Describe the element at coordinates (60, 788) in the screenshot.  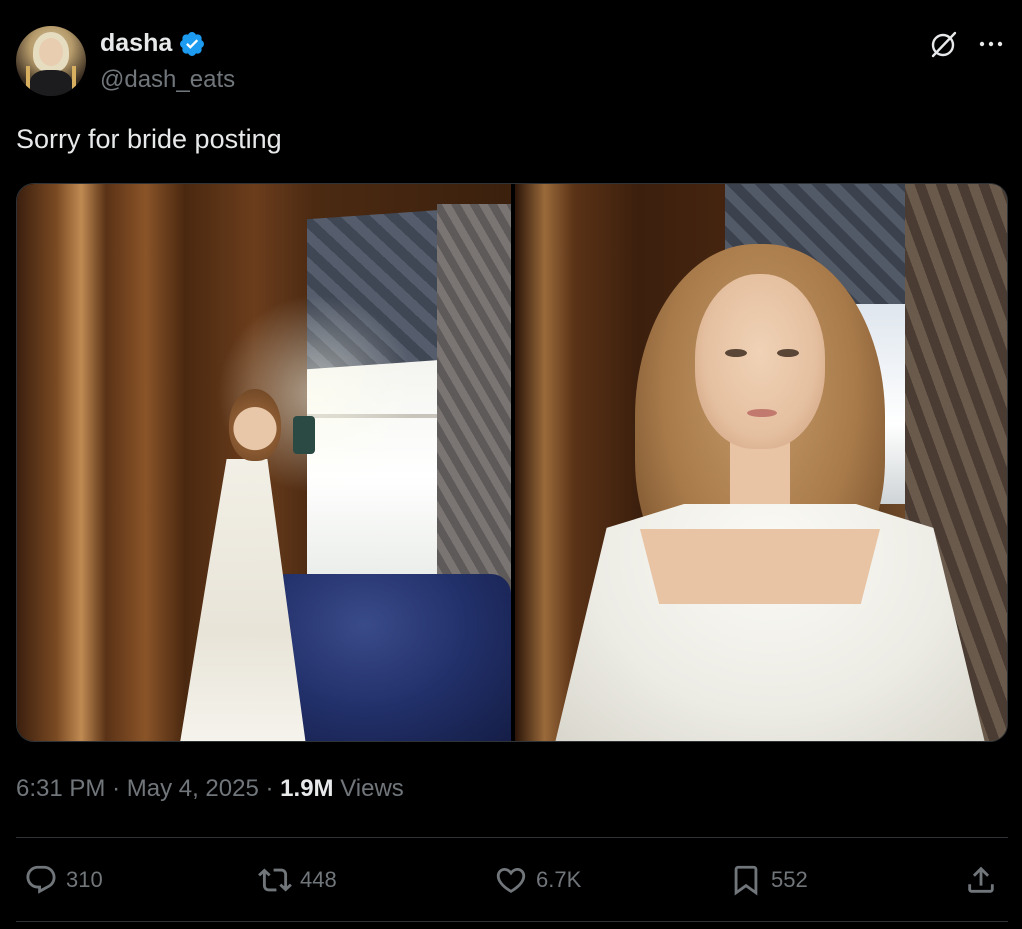
I see `tweet-time: 6:31 PM` at that location.